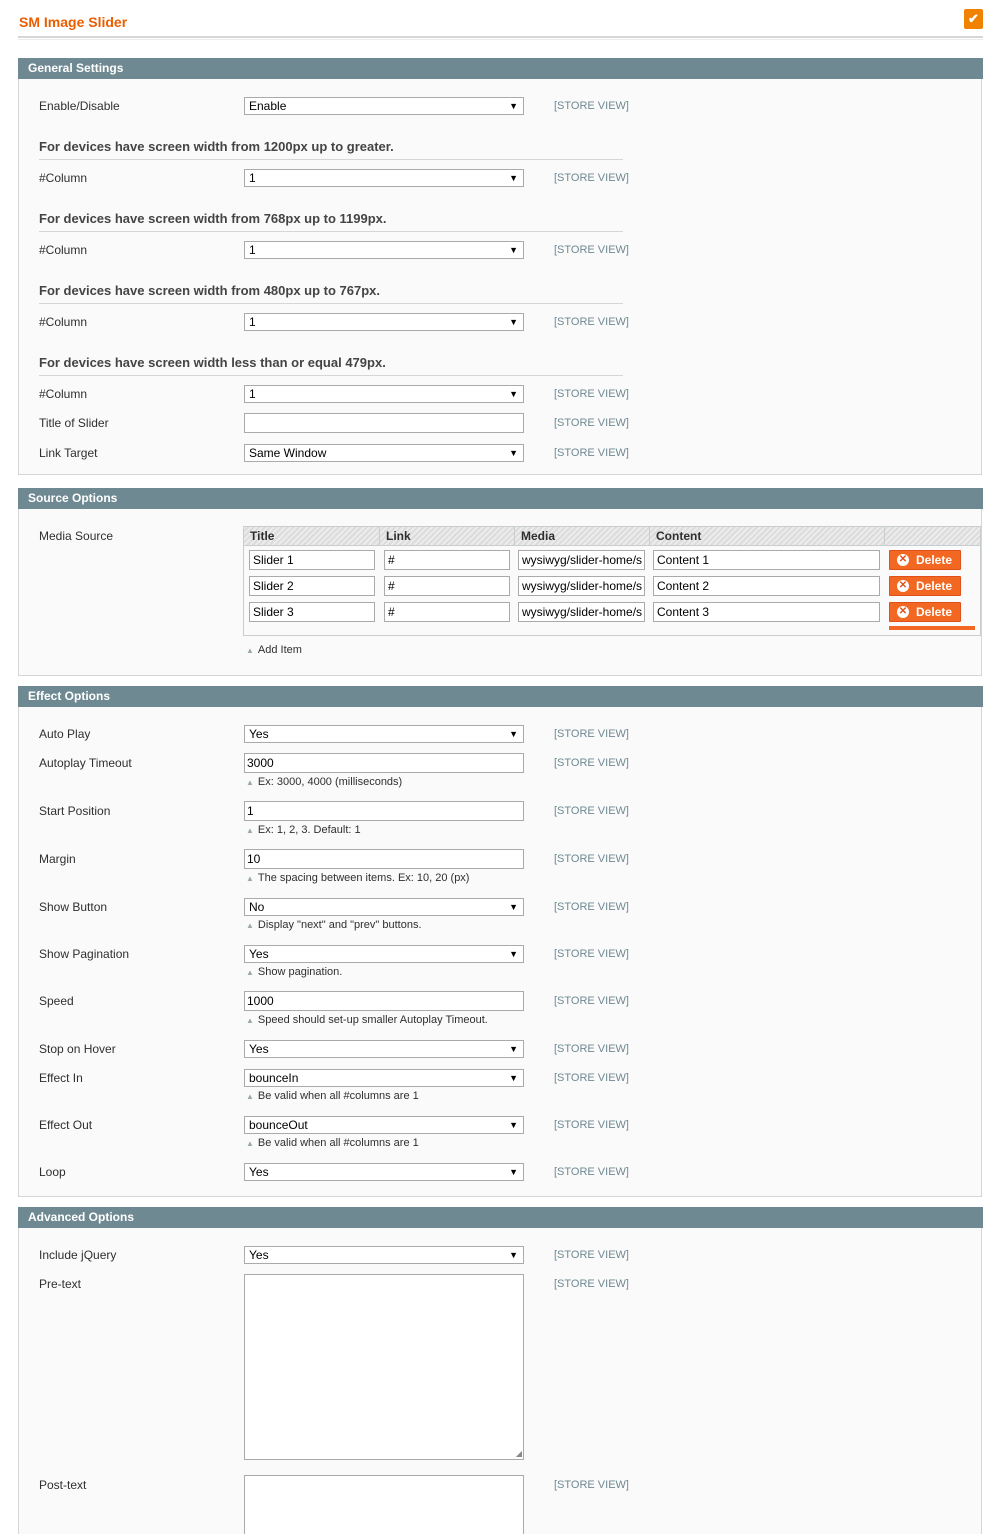 Image resolution: width=983 pixels, height=1534 pixels. I want to click on show-pagination-select: Yes ▼, so click(384, 954).